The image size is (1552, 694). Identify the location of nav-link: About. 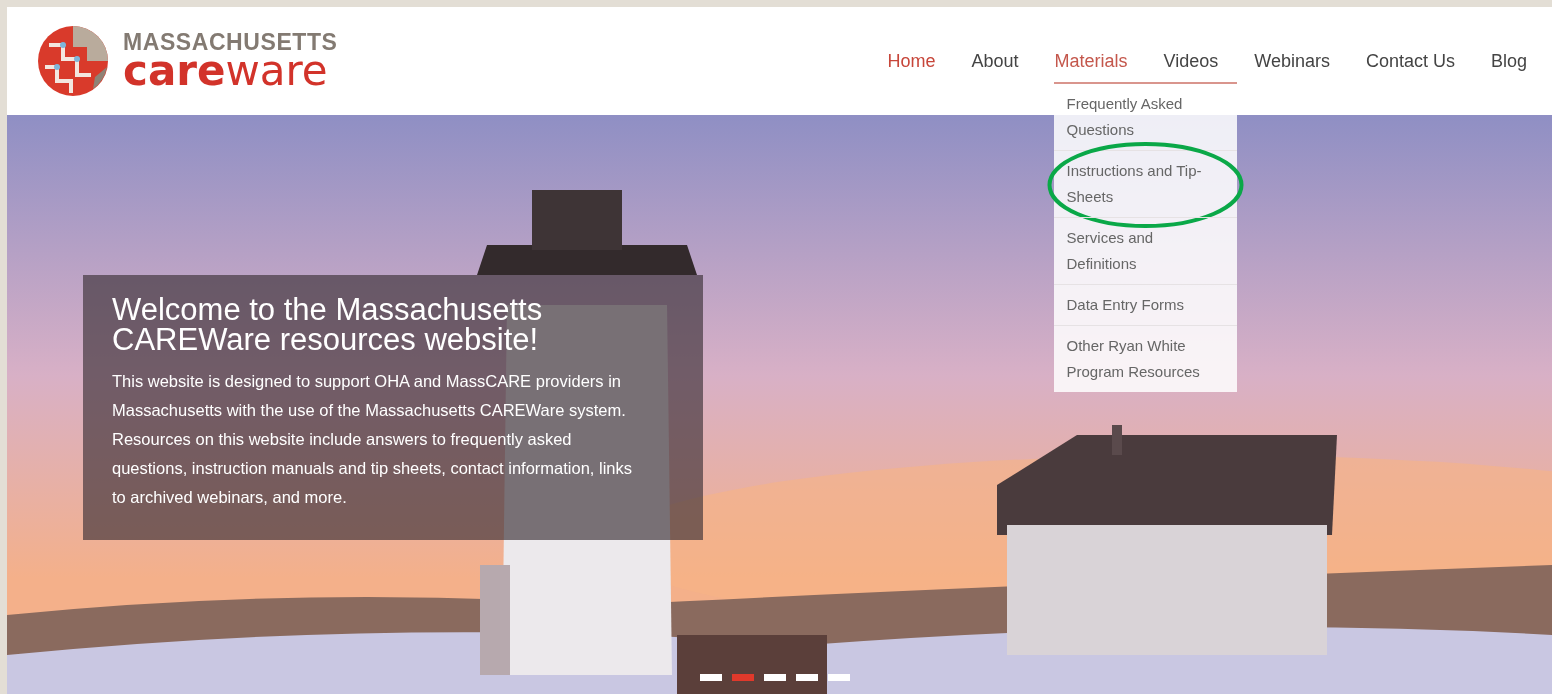
(995, 60).